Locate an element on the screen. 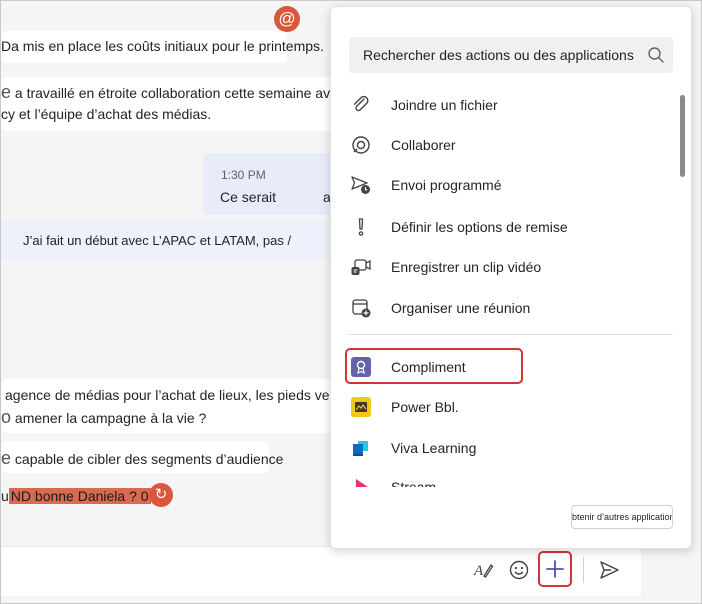 The height and width of the screenshot is (604, 702). svg-text: A is located at coordinates (478, 571).